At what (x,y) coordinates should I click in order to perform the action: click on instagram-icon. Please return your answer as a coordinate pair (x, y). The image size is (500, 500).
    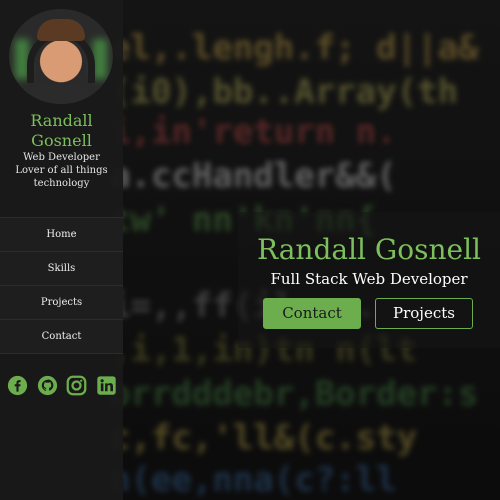
    Looking at the image, I should click on (76, 385).